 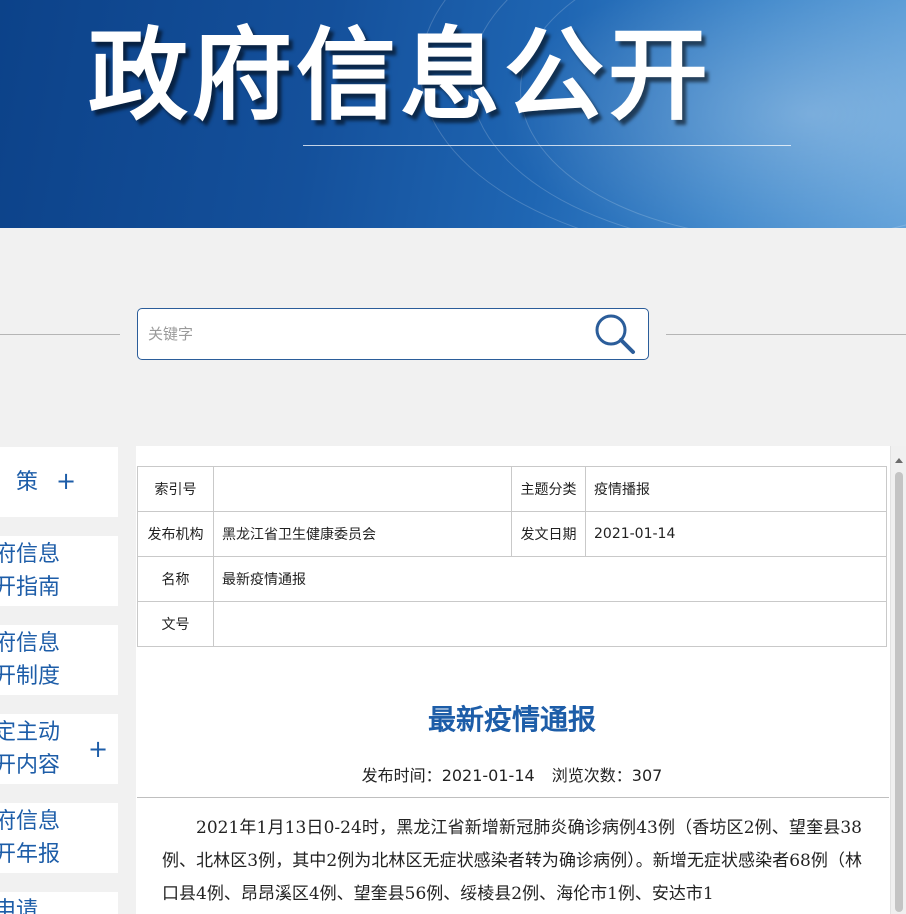 What do you see at coordinates (59, 838) in the screenshot?
I see `sidebar-item-annual-report: 府信息 开年报` at bounding box center [59, 838].